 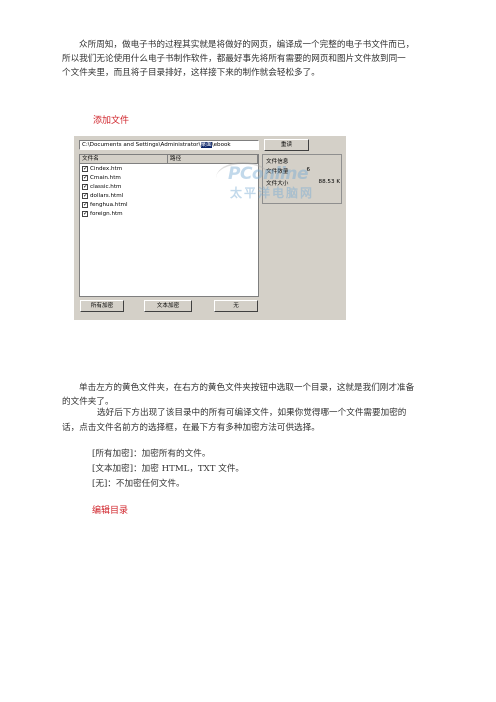 I want to click on encrypt-all-button: 所有加密, so click(x=102, y=306).